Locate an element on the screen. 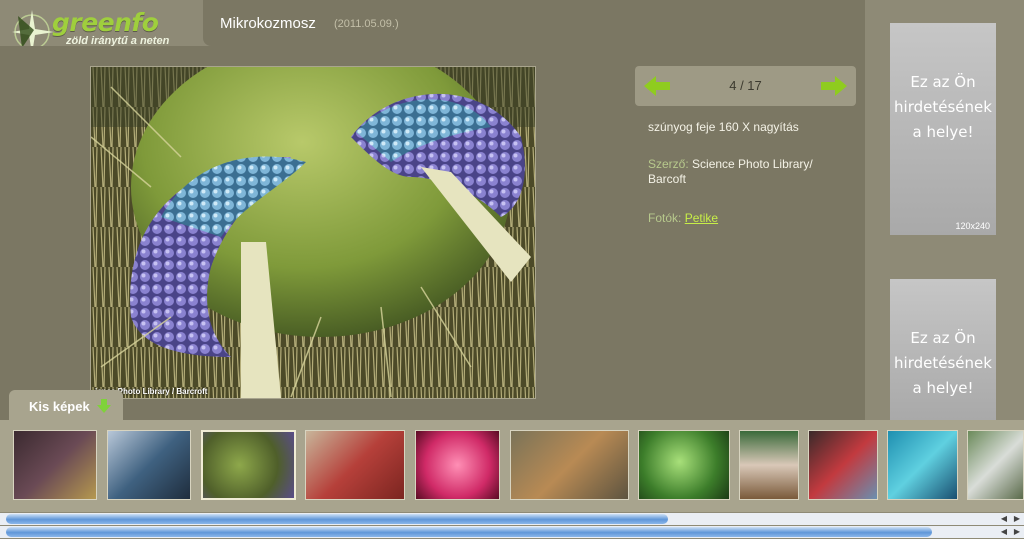  thumbnail-scrollbar: ◀ ▶ is located at coordinates (512, 519).